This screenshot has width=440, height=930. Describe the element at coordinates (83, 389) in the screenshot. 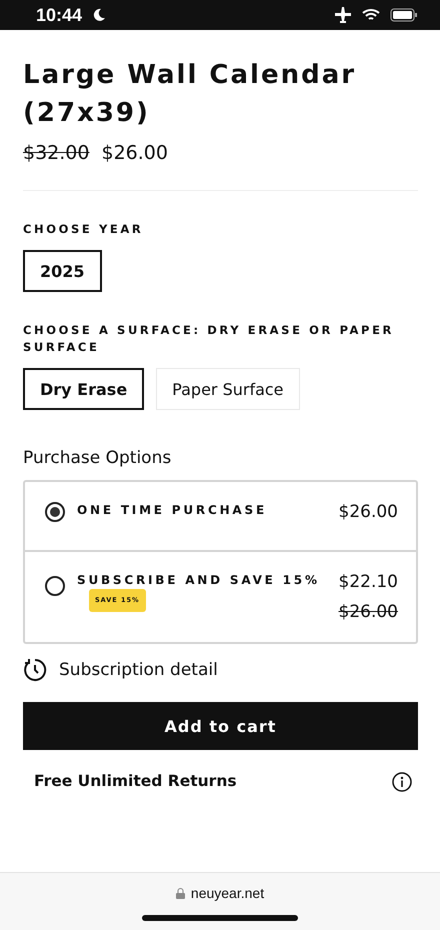

I see `surface-option: Dry Erase` at that location.